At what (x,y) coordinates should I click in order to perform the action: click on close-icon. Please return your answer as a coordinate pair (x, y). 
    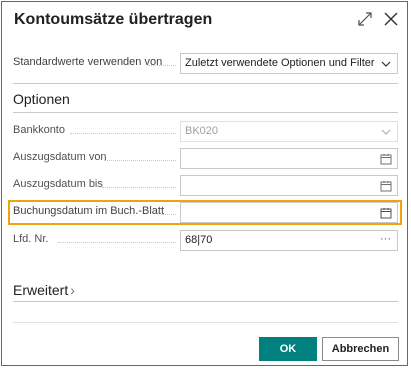
    Looking at the image, I should click on (391, 19).